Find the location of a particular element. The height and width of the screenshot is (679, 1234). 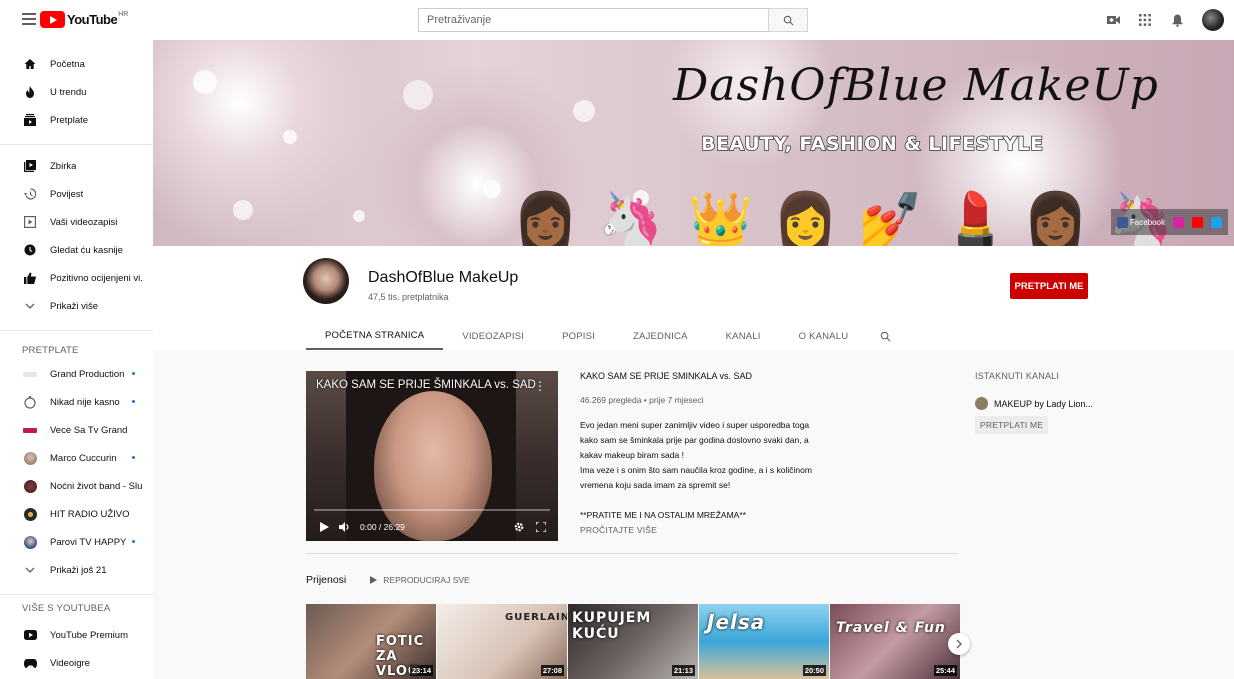

sidebar-item-label: Početna is located at coordinates (67, 64).